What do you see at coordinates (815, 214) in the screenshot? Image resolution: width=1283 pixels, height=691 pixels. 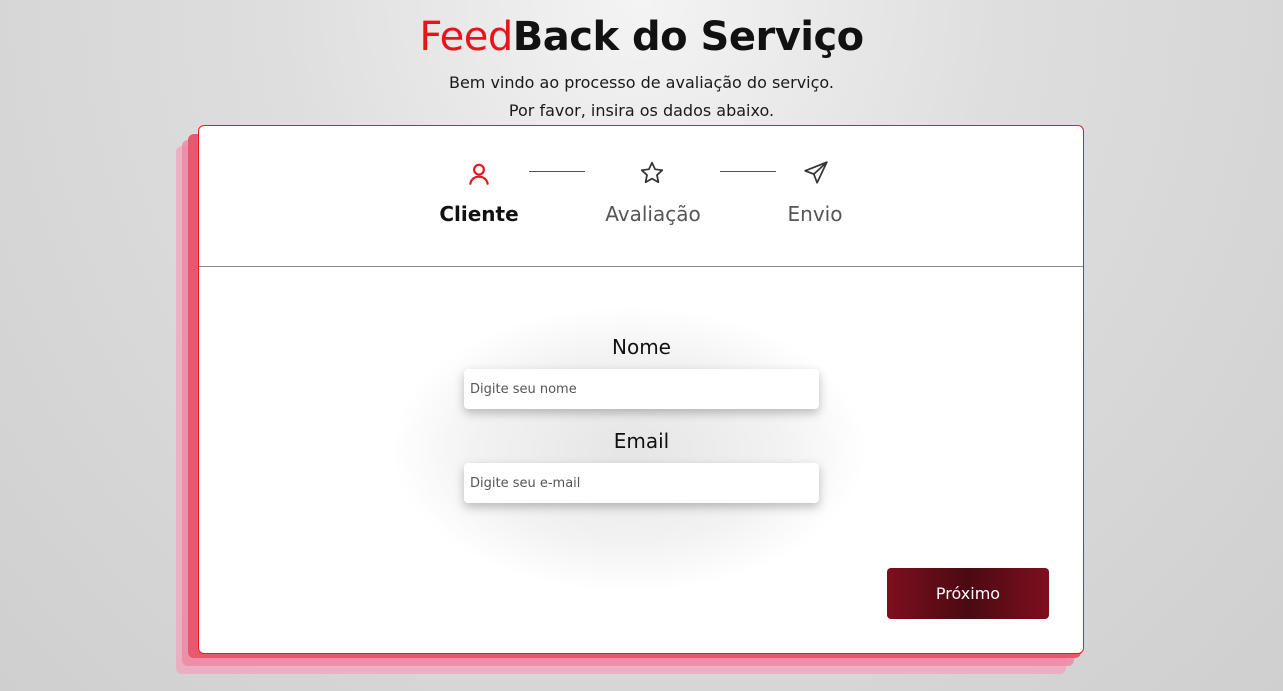 I see `step-label-envio: Envio` at bounding box center [815, 214].